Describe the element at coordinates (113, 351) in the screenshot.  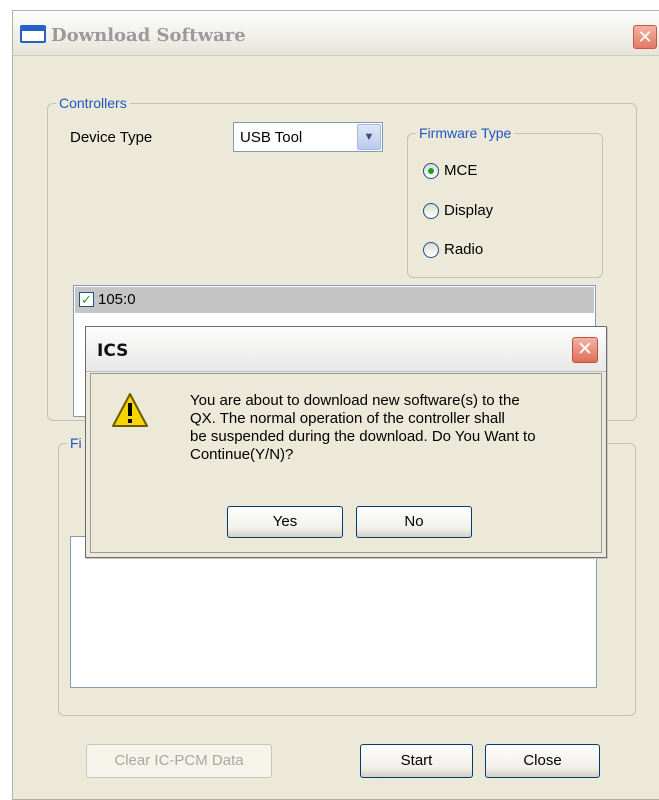
I see `dialog-title: ICS` at that location.